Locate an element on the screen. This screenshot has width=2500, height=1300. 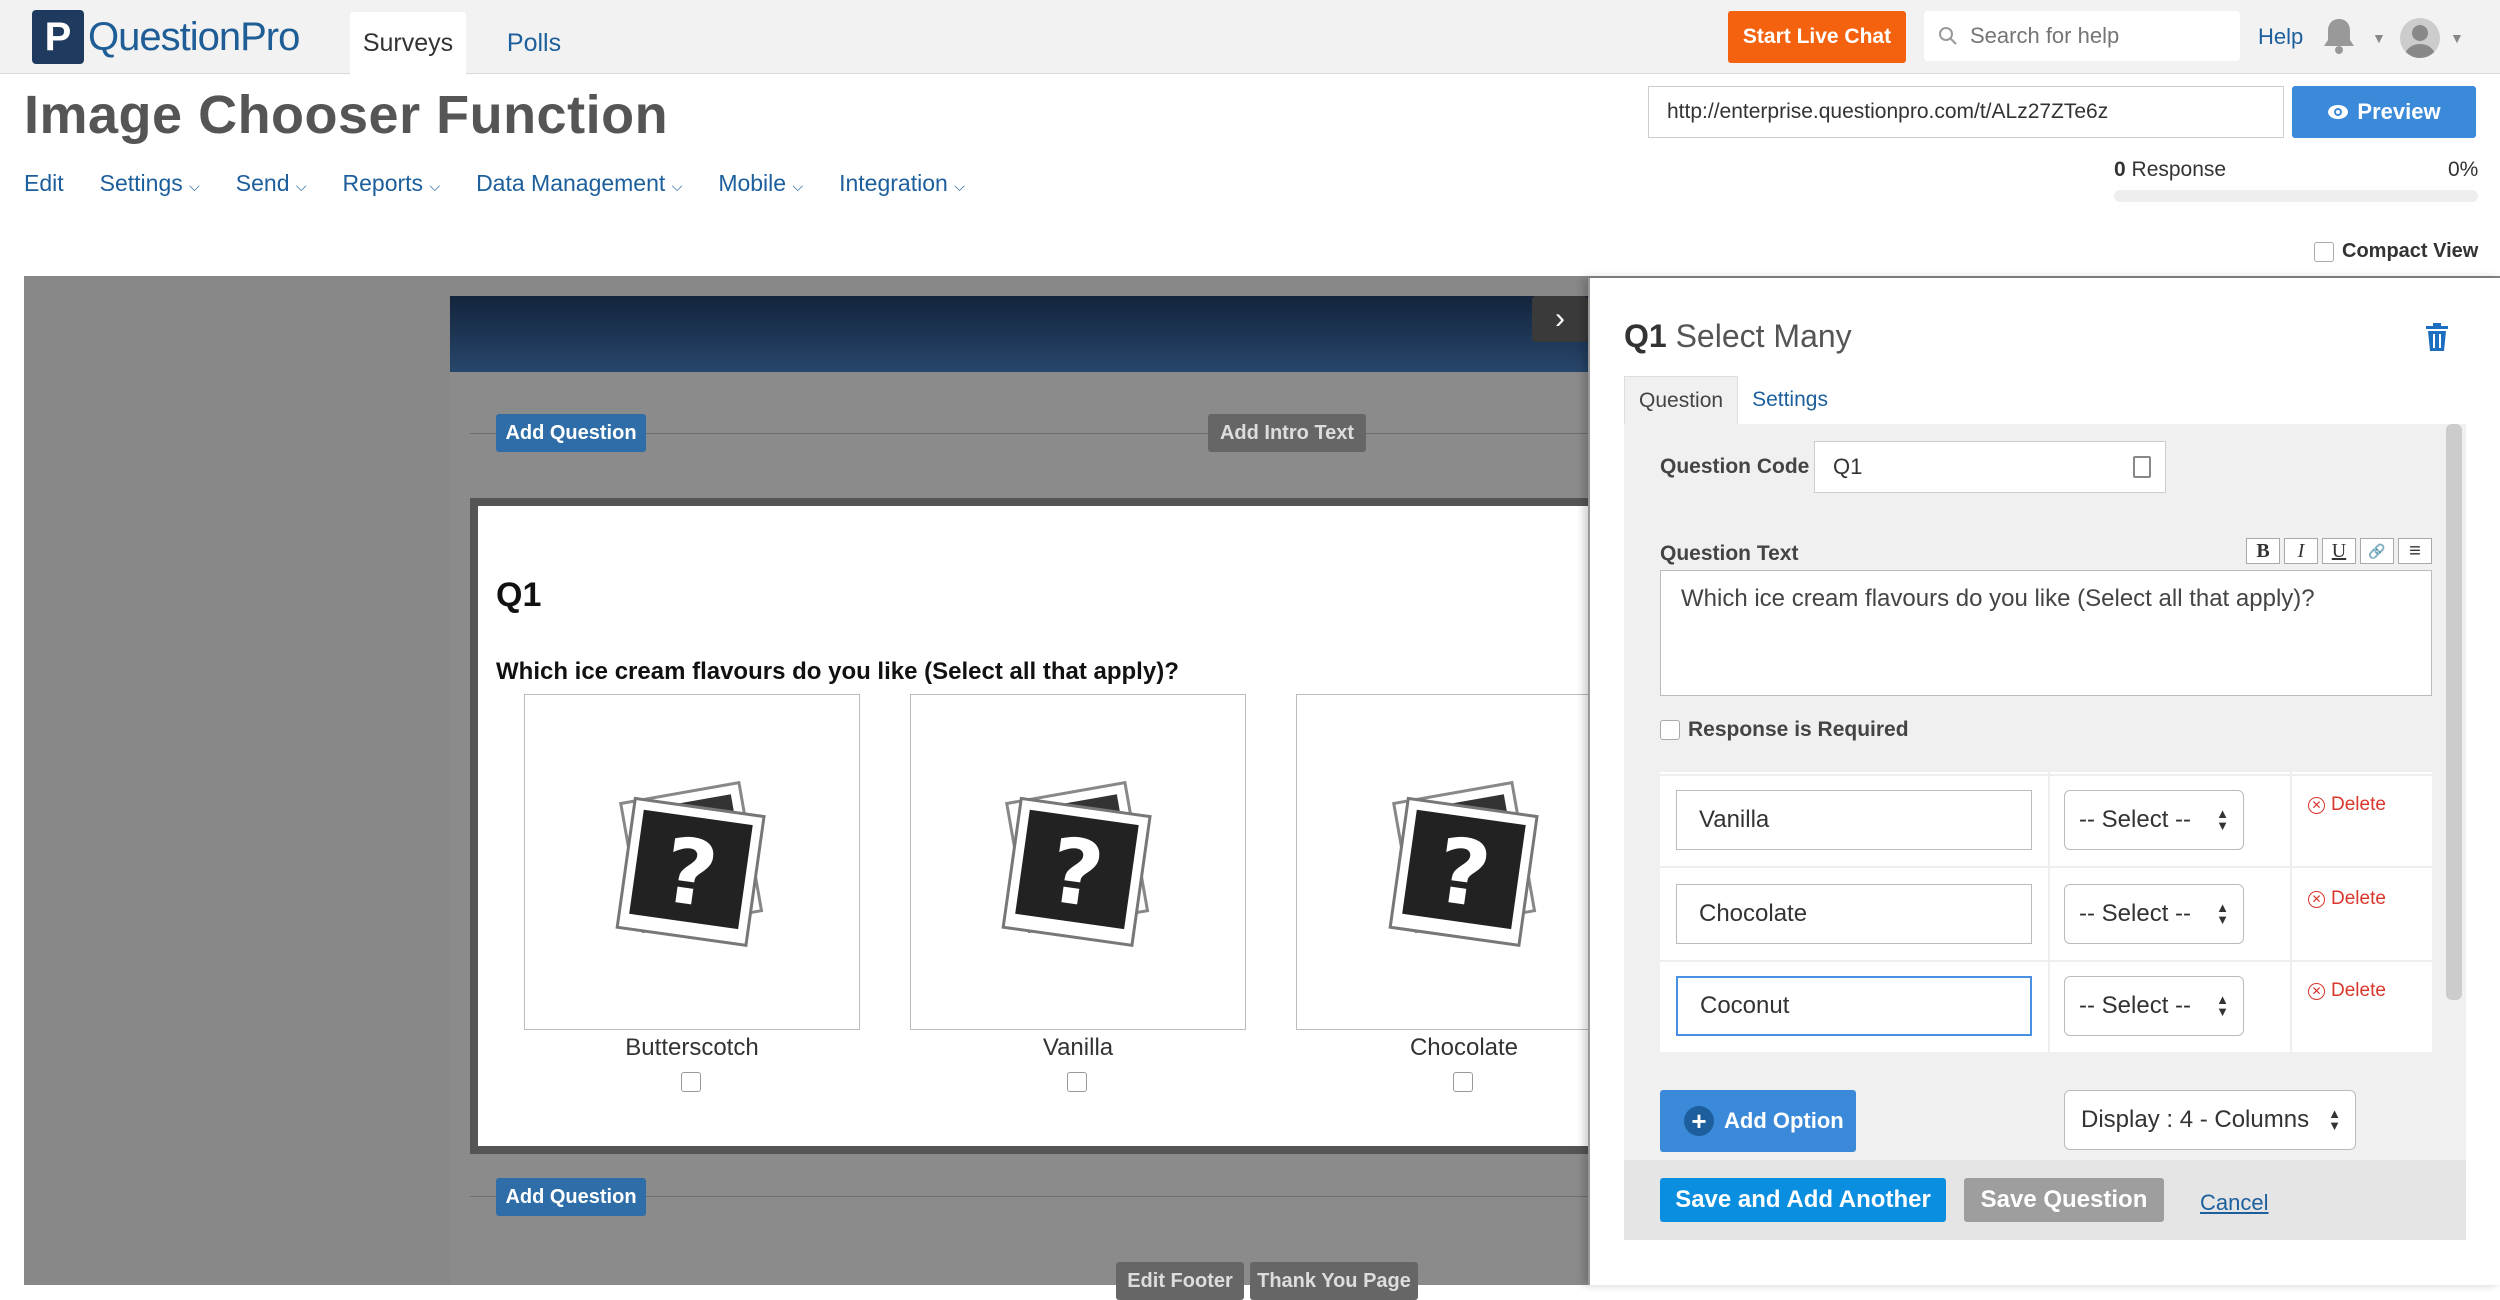
menu-integration: Integration ⌵ is located at coordinates (902, 183).